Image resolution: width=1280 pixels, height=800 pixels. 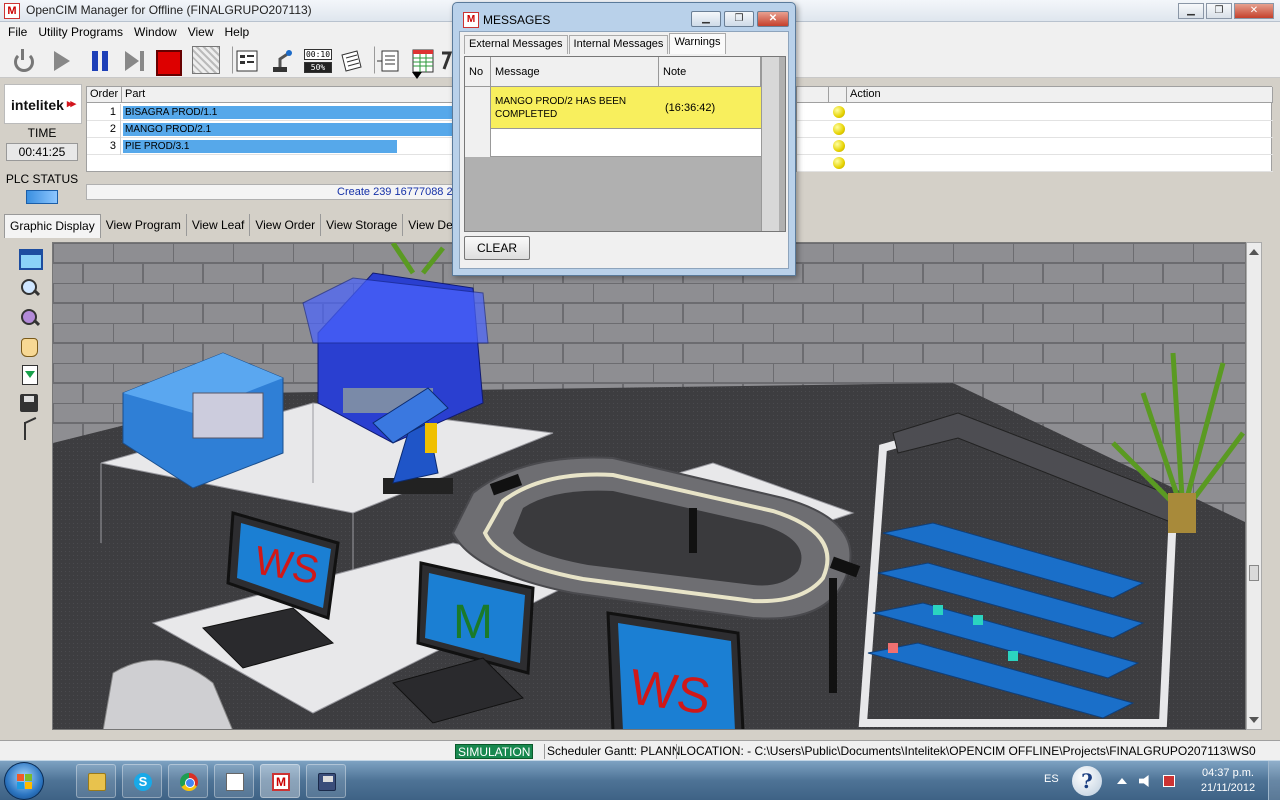 I want to click on scheduler-status: Scheduler Gantt: PLANN, so click(x=612, y=751).